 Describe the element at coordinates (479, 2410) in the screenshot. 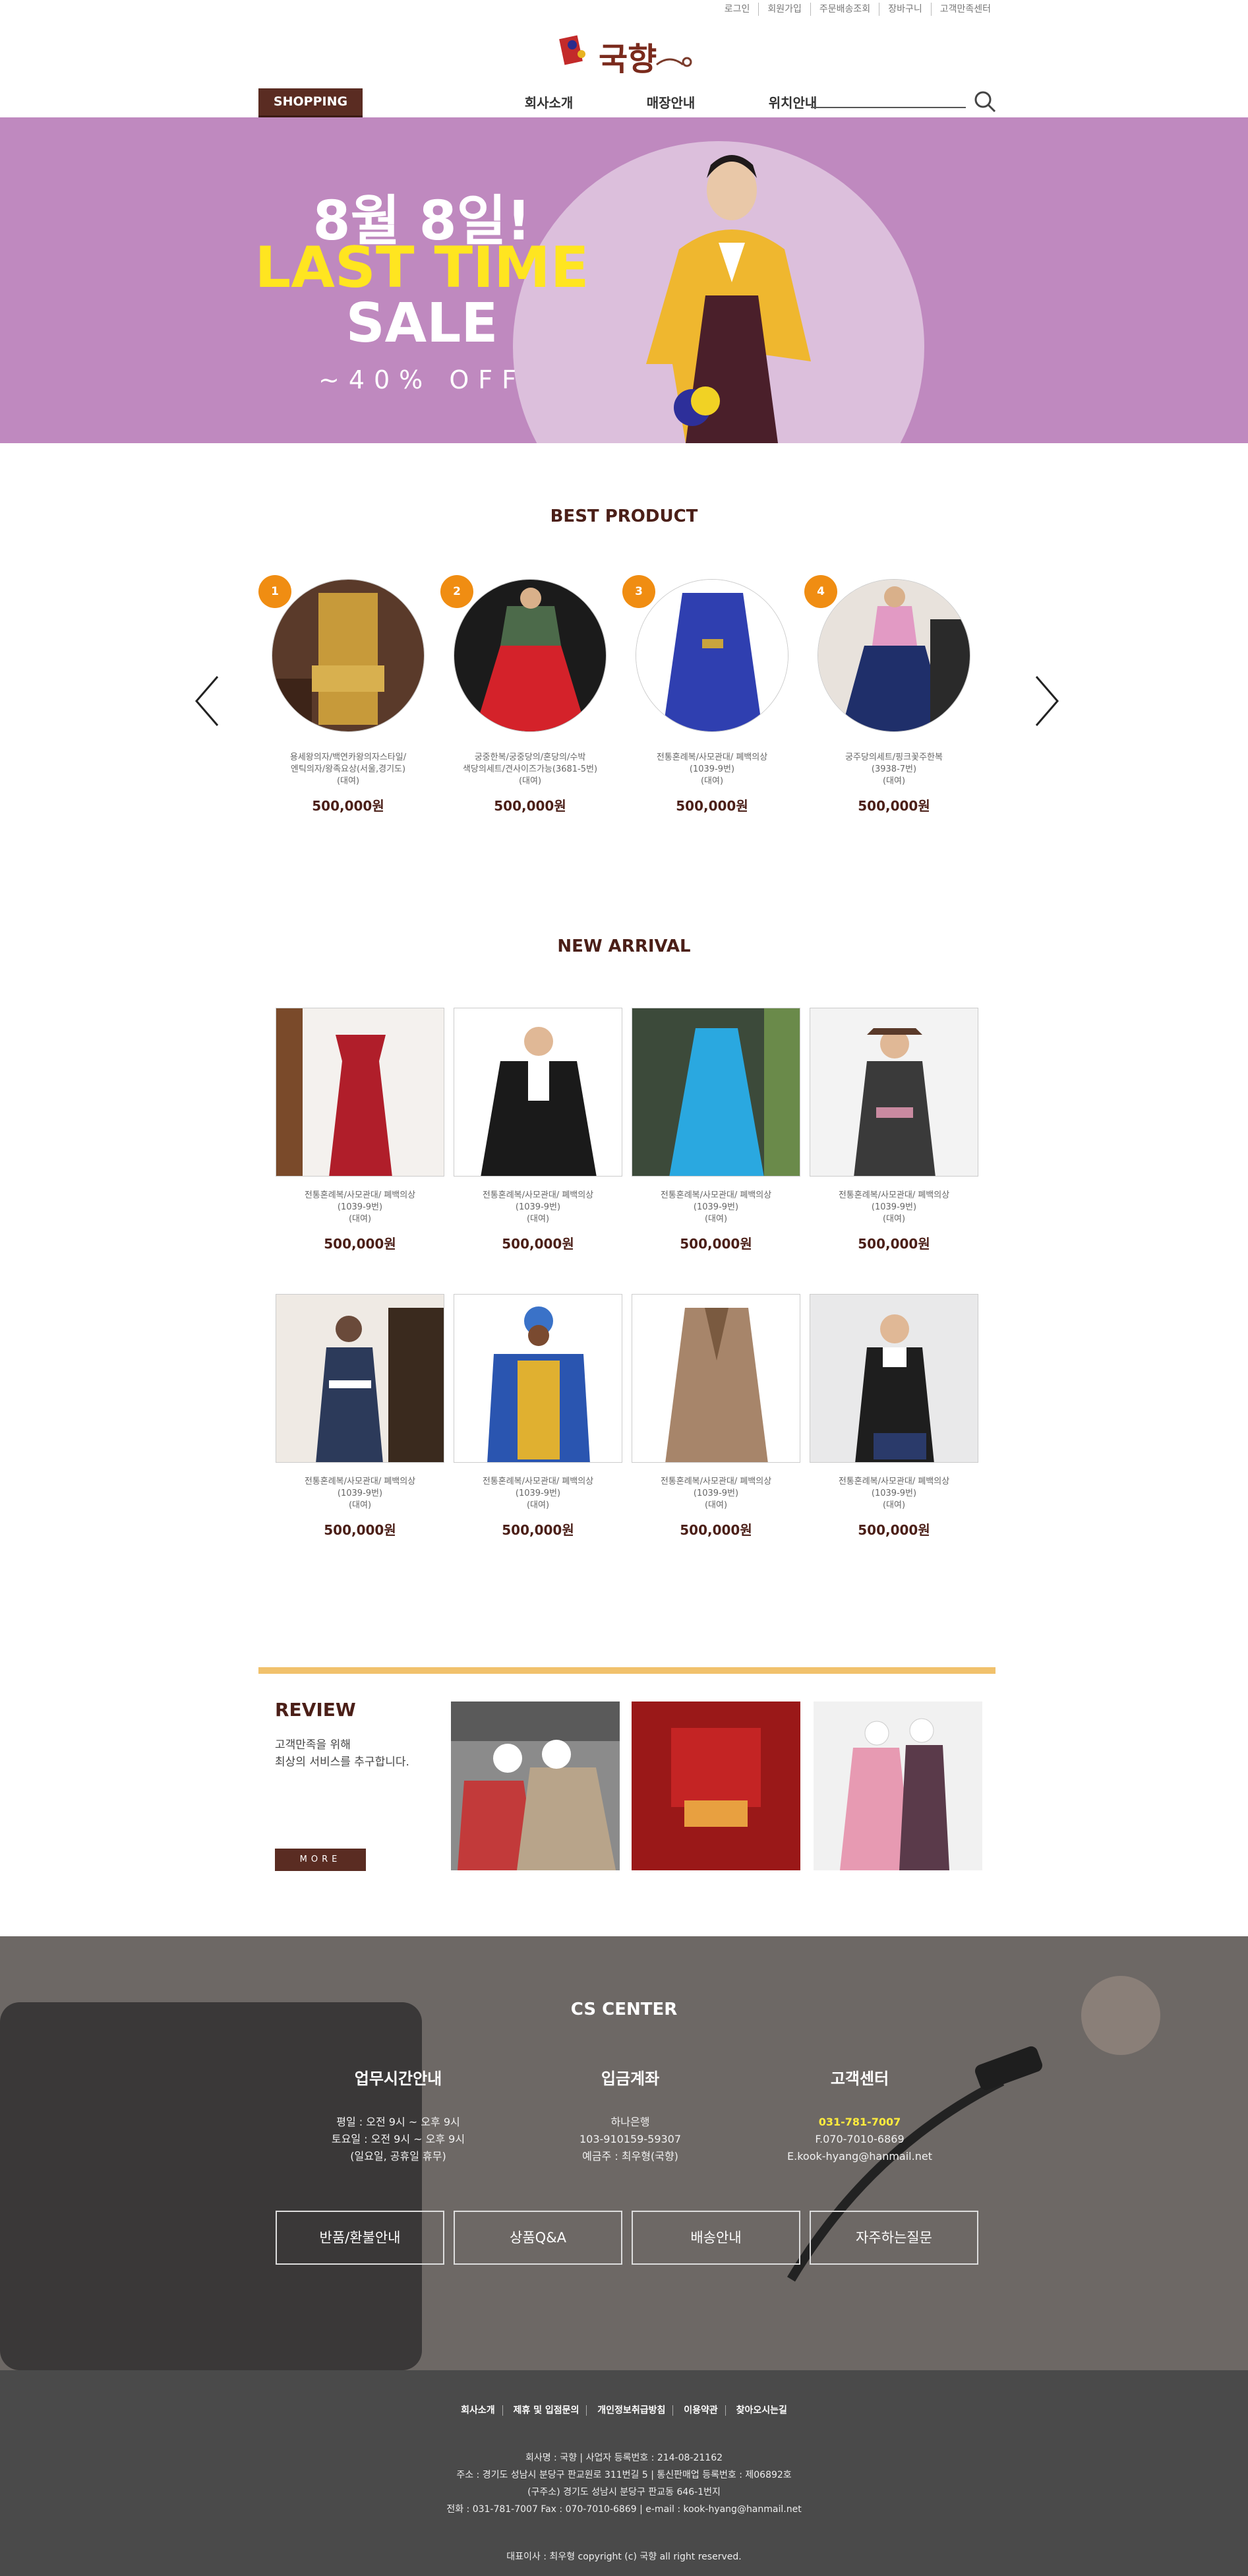

I see `footer-company-link: 회사소개` at that location.